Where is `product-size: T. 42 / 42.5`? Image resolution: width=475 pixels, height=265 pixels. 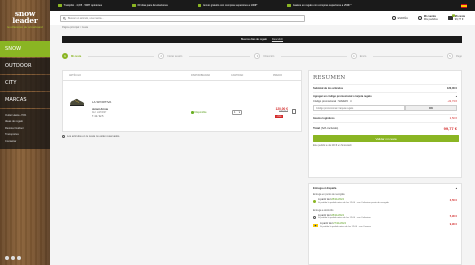 product-size: T. 42 / 42.5 is located at coordinates (98, 117).